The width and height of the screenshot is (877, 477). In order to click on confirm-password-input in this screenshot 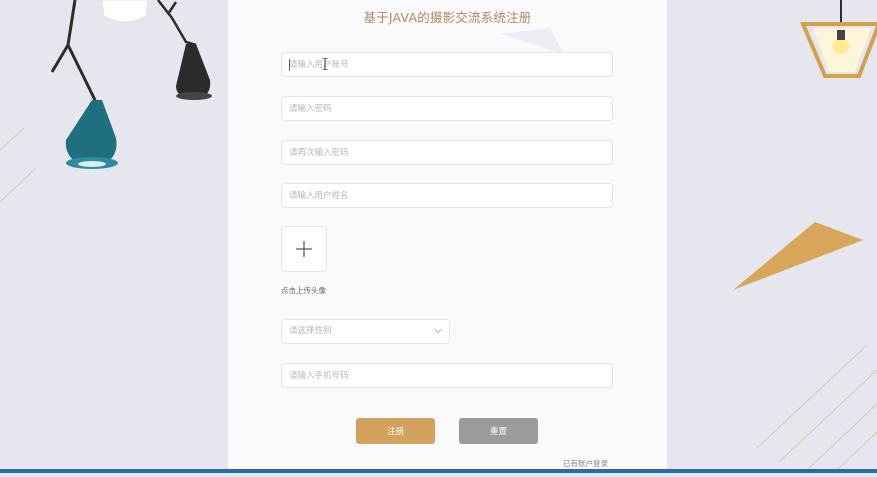, I will do `click(447, 152)`.